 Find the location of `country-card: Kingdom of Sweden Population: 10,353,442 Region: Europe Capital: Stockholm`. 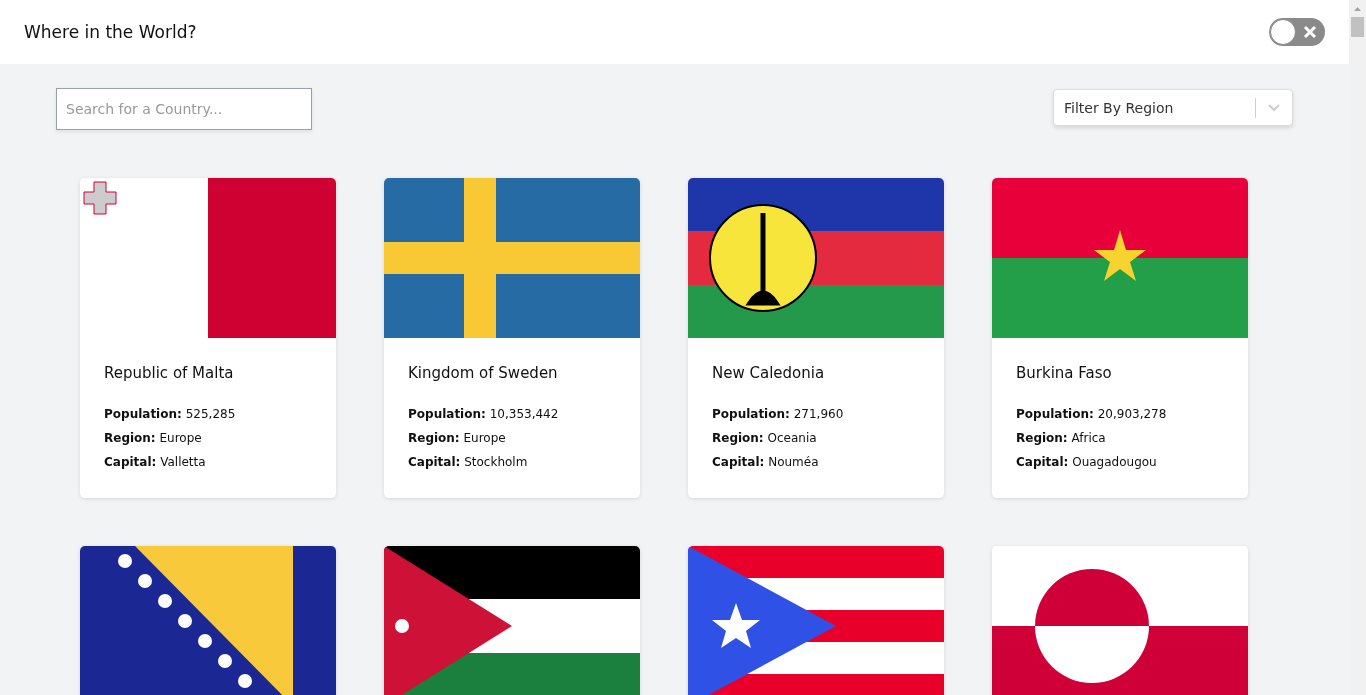

country-card: Kingdom of Sweden Population: 10,353,442 Region: Europe Capital: Stockholm is located at coordinates (512, 338).